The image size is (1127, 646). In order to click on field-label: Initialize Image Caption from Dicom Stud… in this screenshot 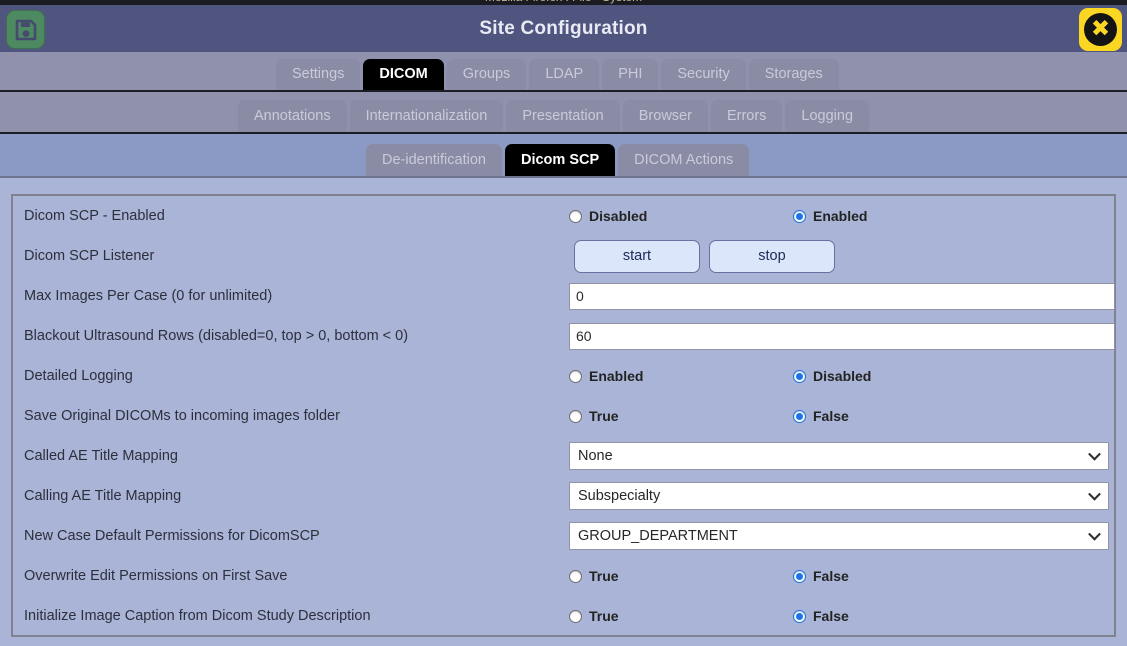, I will do `click(197, 616)`.